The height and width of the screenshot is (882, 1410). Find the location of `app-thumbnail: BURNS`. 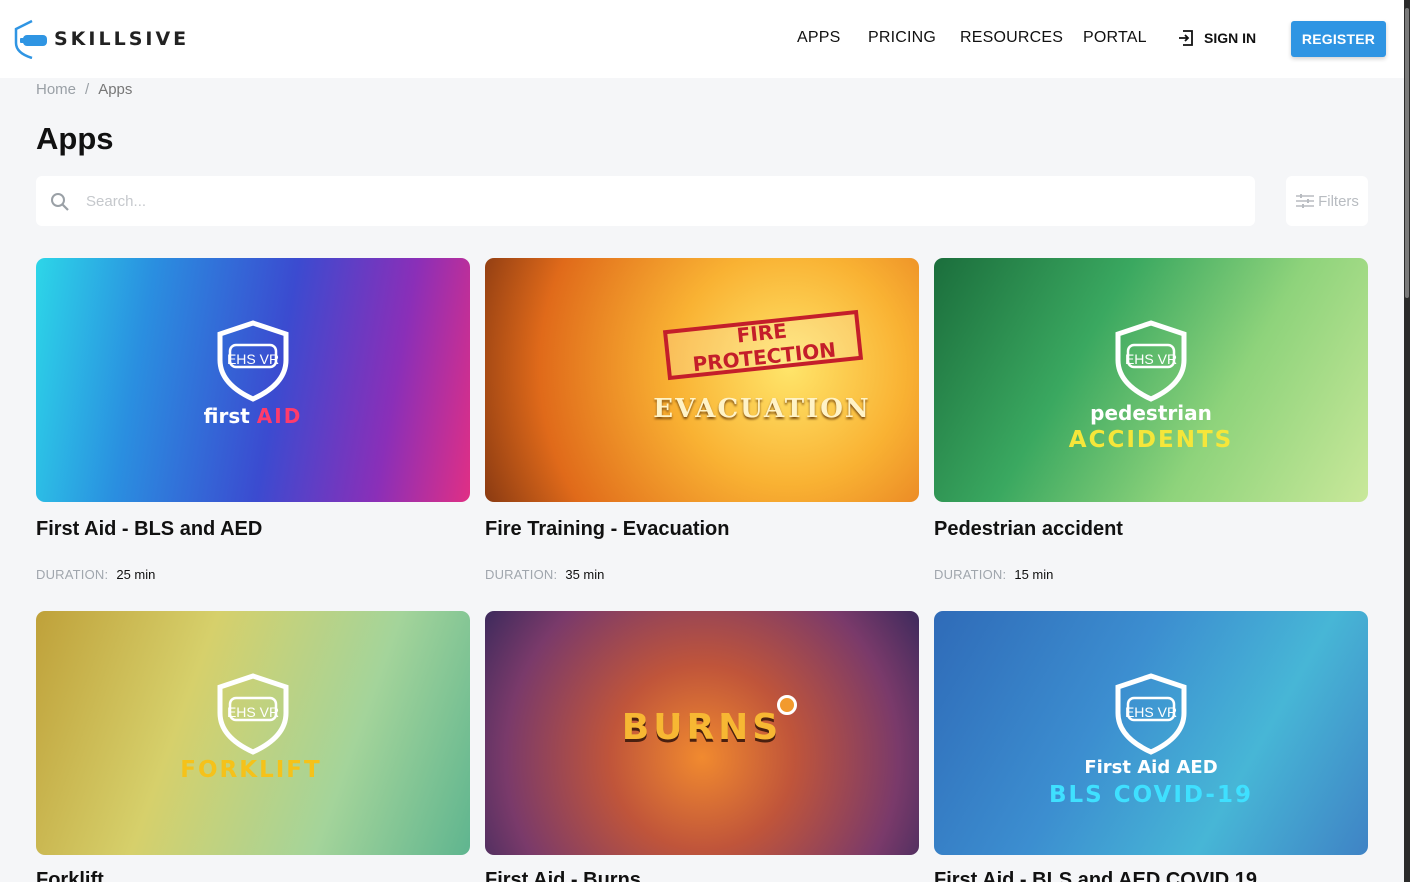

app-thumbnail: BURNS is located at coordinates (702, 733).